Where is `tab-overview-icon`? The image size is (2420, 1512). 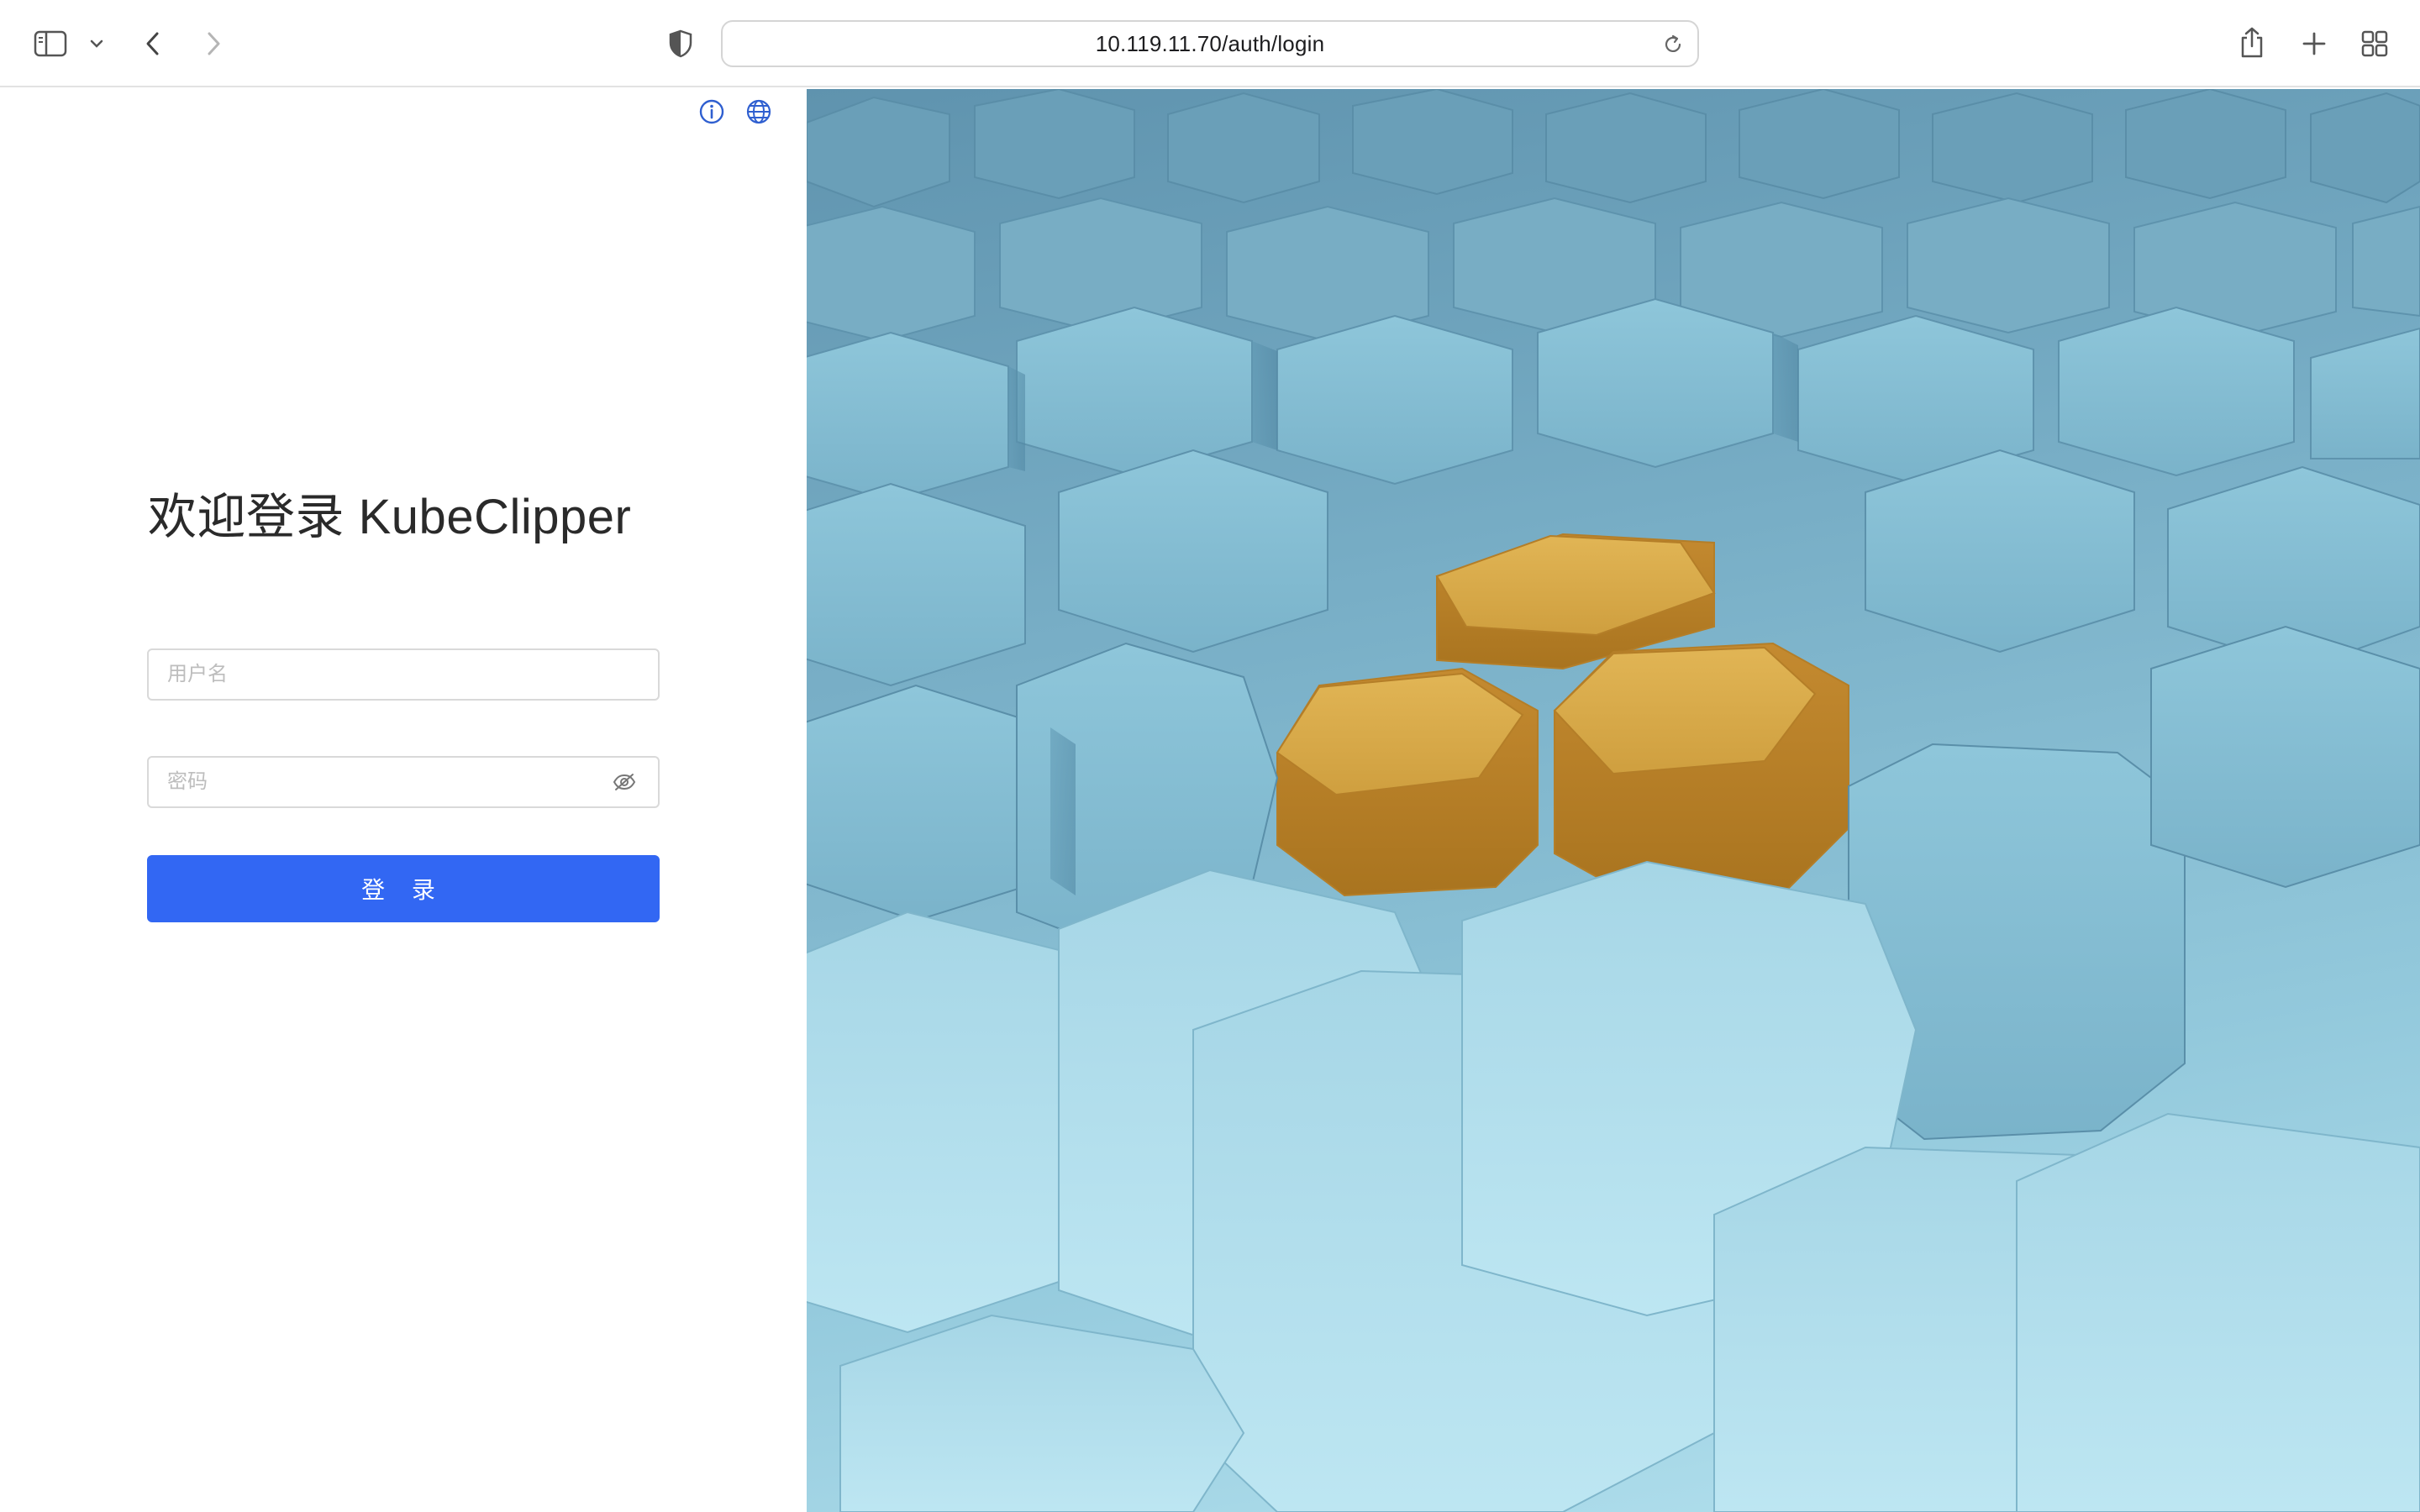
tab-overview-icon is located at coordinates (2374, 43).